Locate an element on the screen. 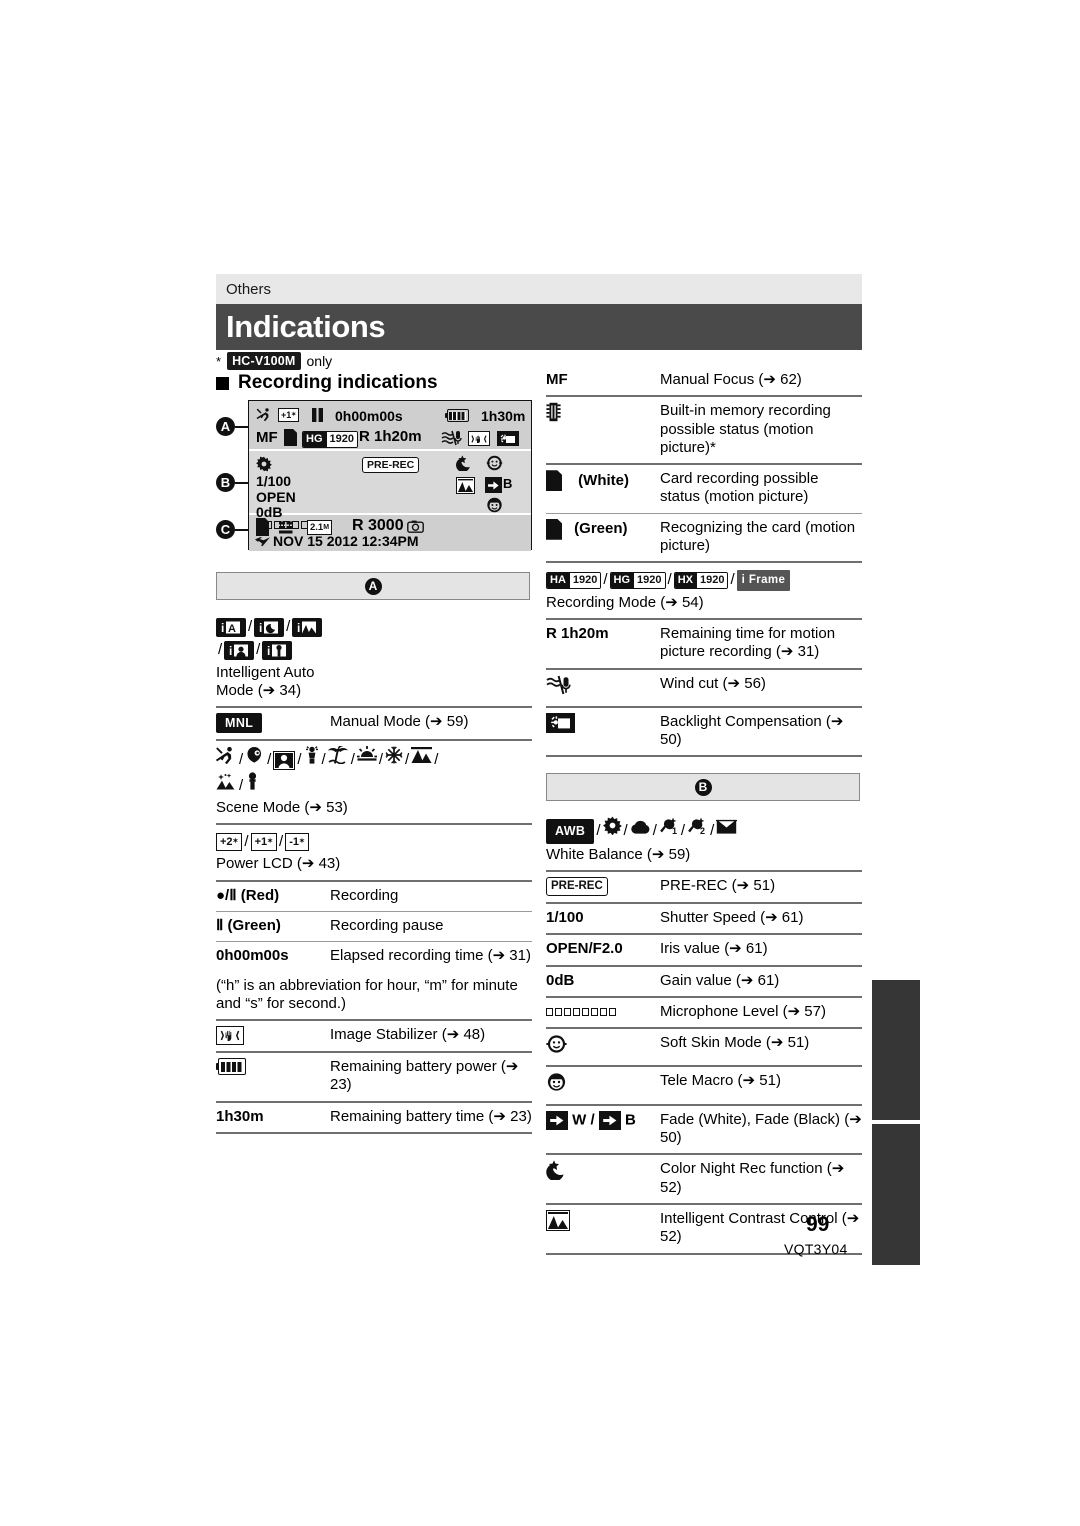 The height and width of the screenshot is (1526, 1080). recording-mode-icon-group: HA 1920/HG 1920/HX 1920/i Frame is located at coordinates (704, 580).